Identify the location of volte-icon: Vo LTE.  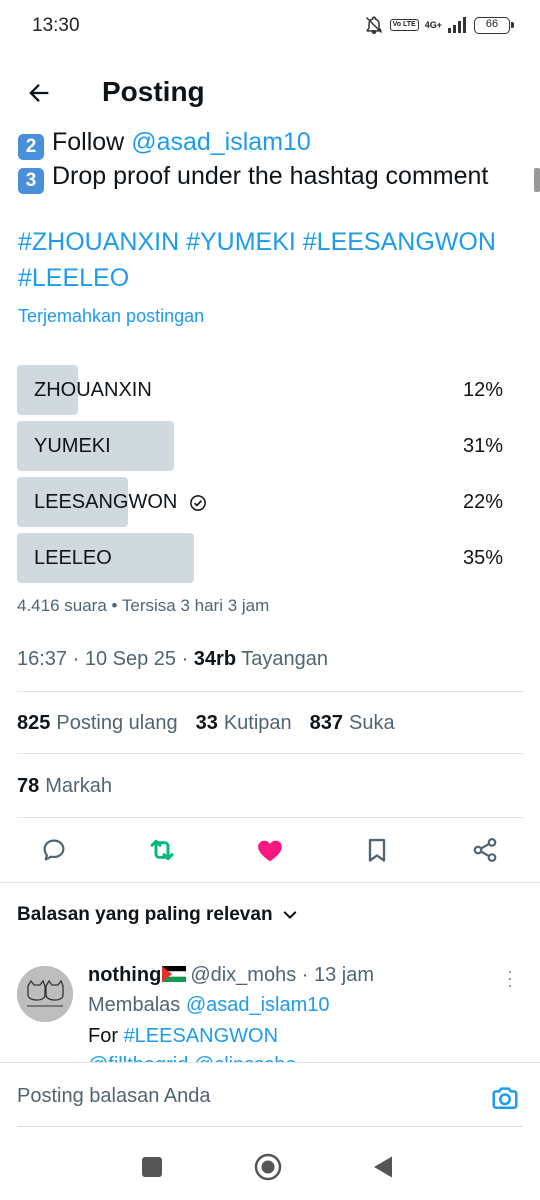
(404, 25).